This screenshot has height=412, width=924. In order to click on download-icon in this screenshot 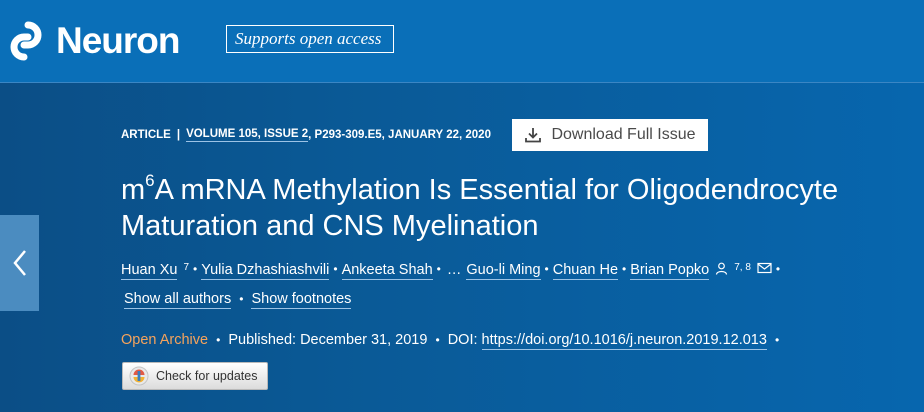, I will do `click(533, 135)`.